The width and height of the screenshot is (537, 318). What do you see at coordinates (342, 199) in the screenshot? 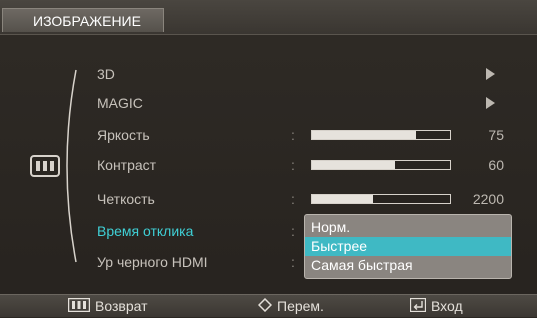
I see `sharpness-slider-fill` at bounding box center [342, 199].